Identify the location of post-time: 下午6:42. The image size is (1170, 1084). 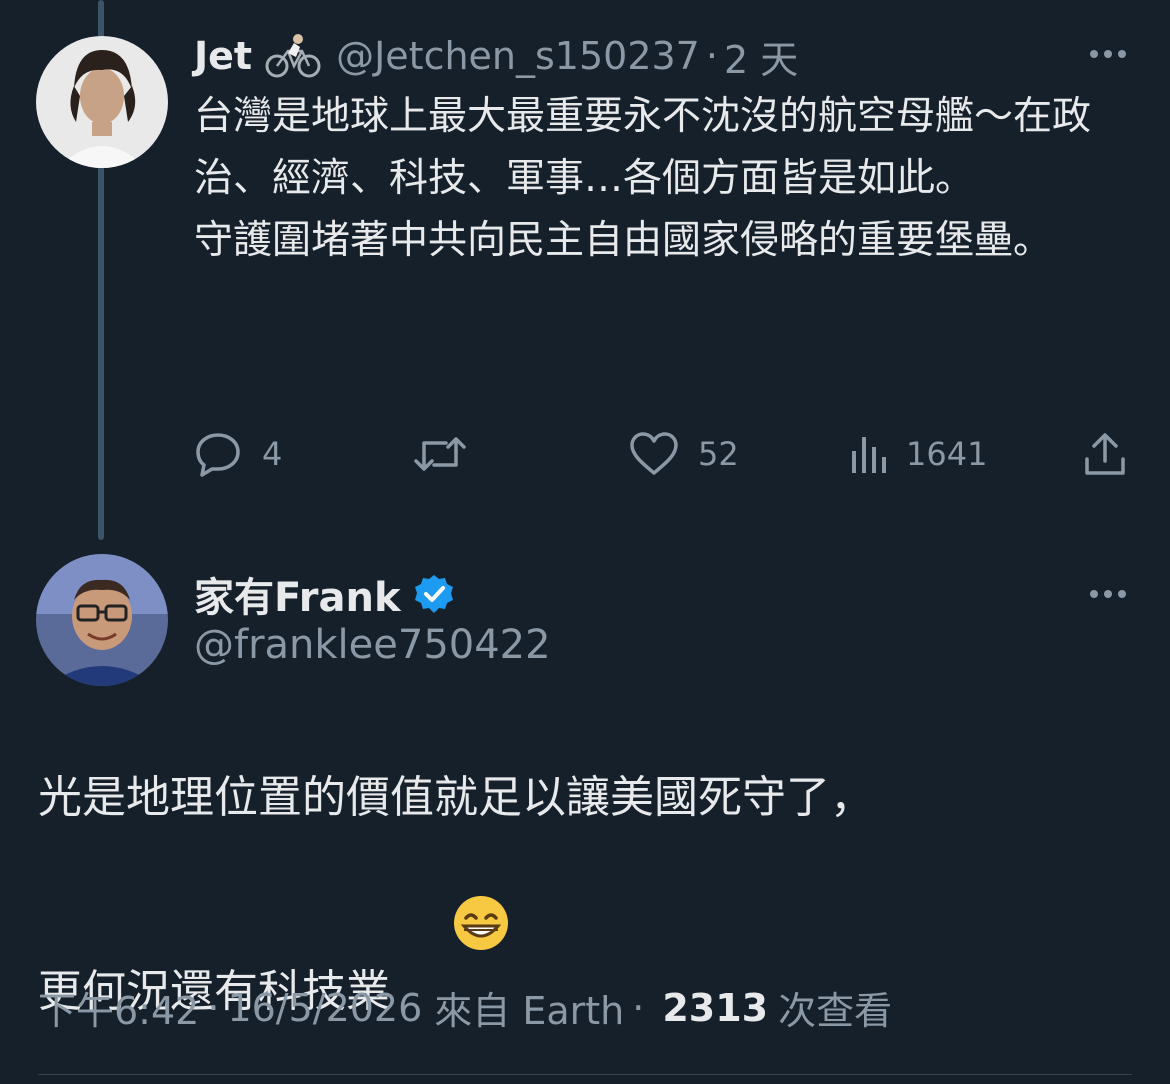
(118, 1007).